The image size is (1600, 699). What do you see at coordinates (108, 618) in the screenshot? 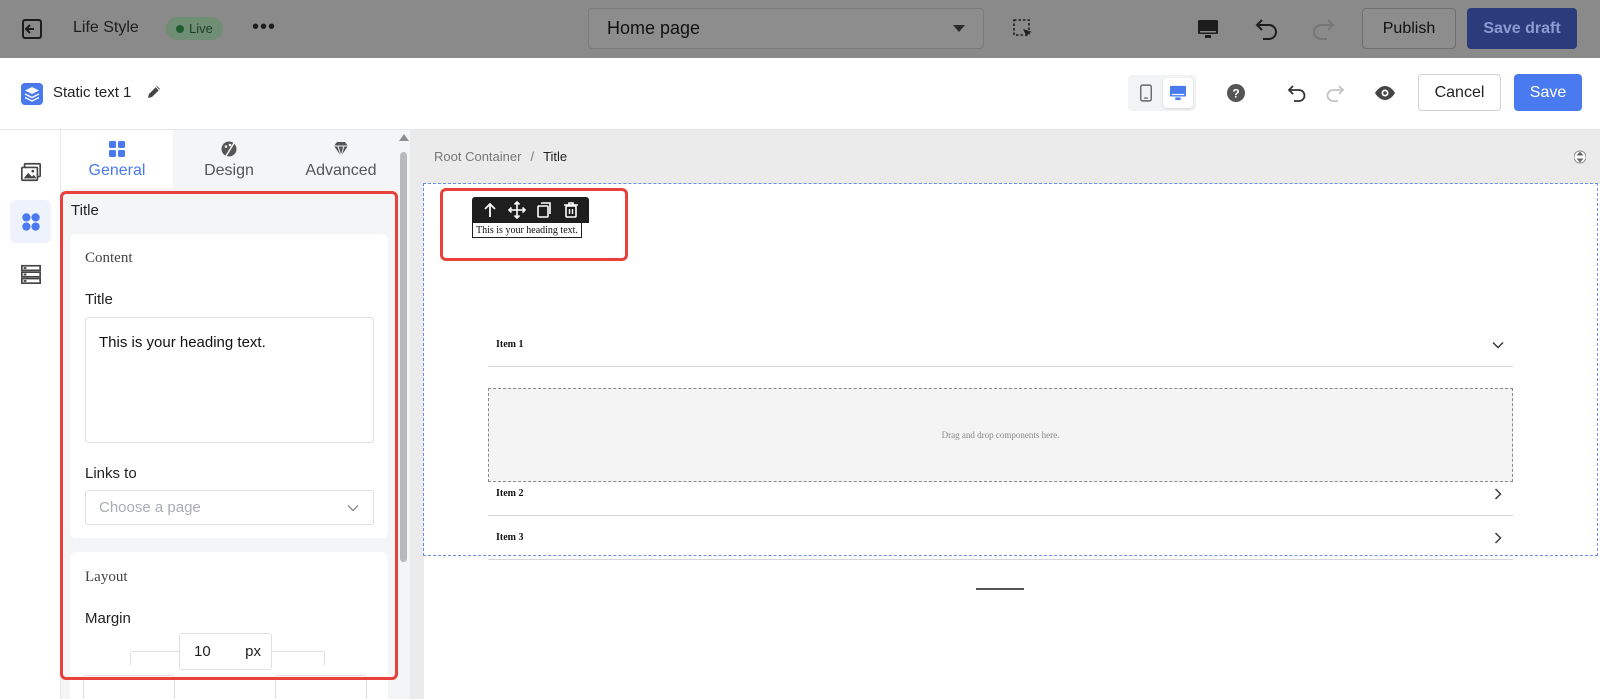
I see `margin-label: Margin` at bounding box center [108, 618].